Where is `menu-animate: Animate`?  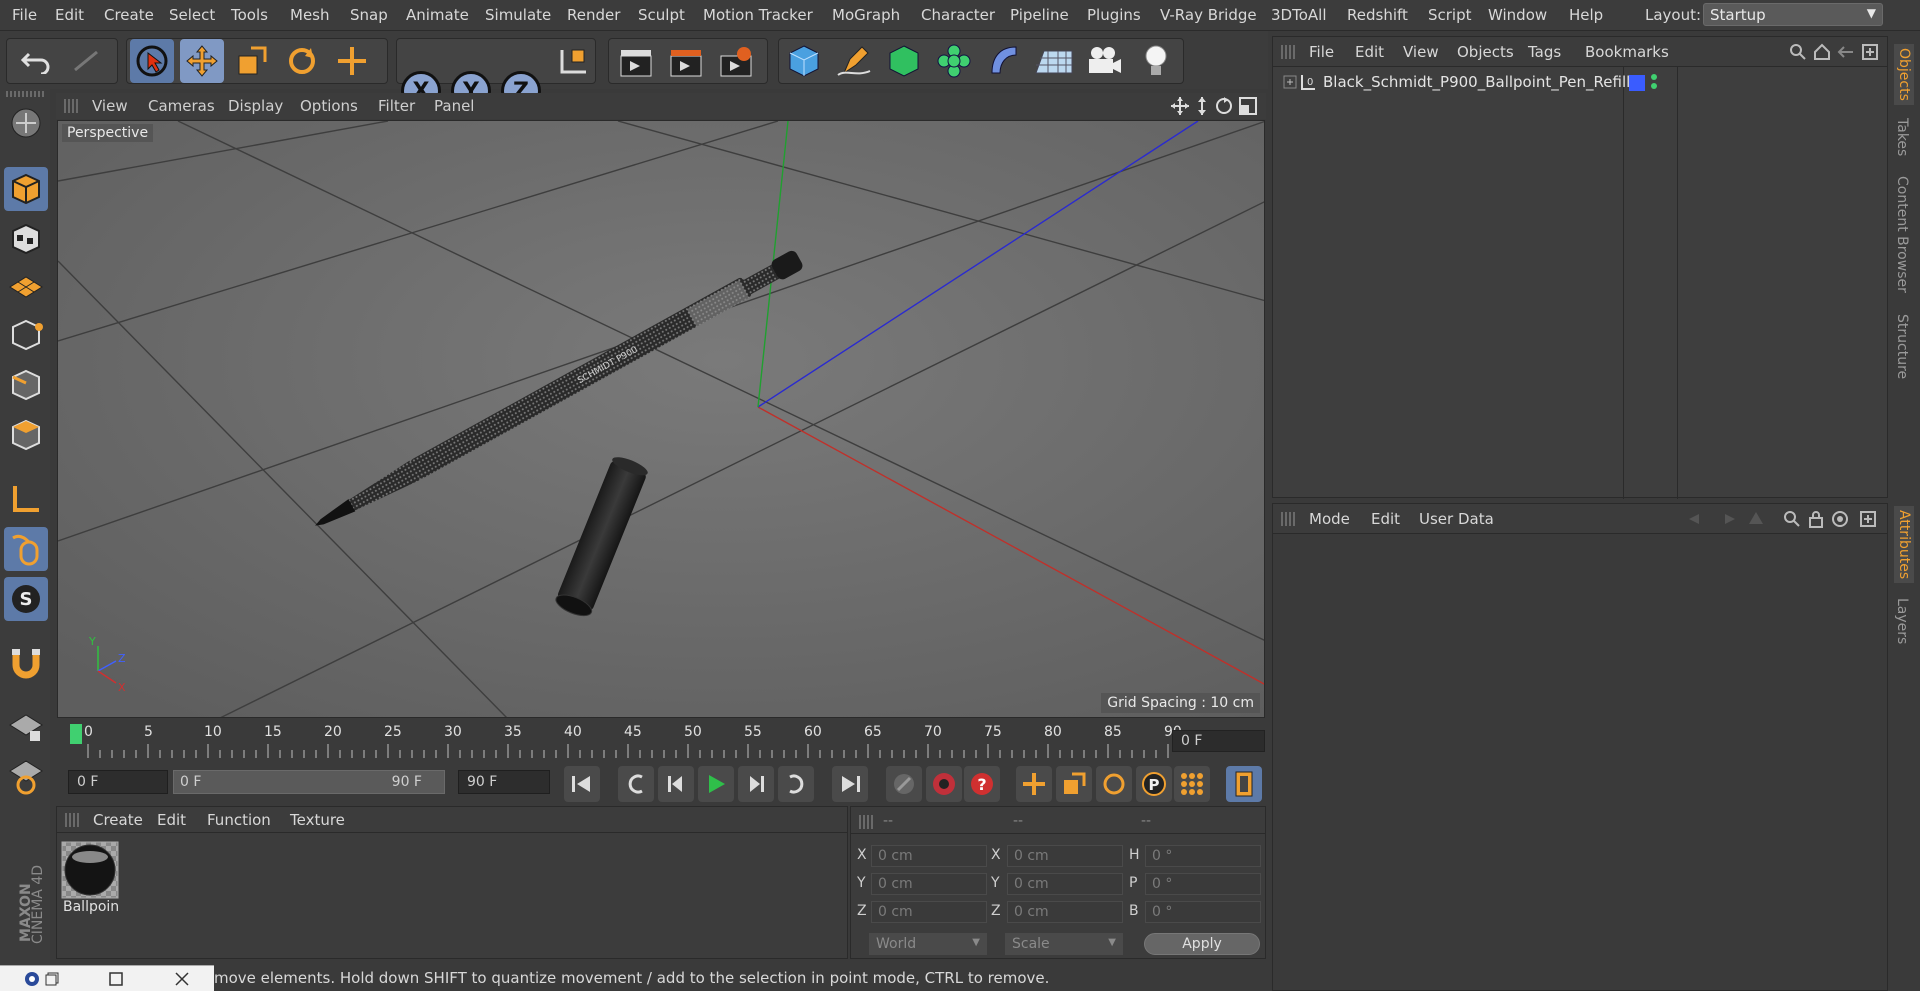
menu-animate: Animate is located at coordinates (437, 15).